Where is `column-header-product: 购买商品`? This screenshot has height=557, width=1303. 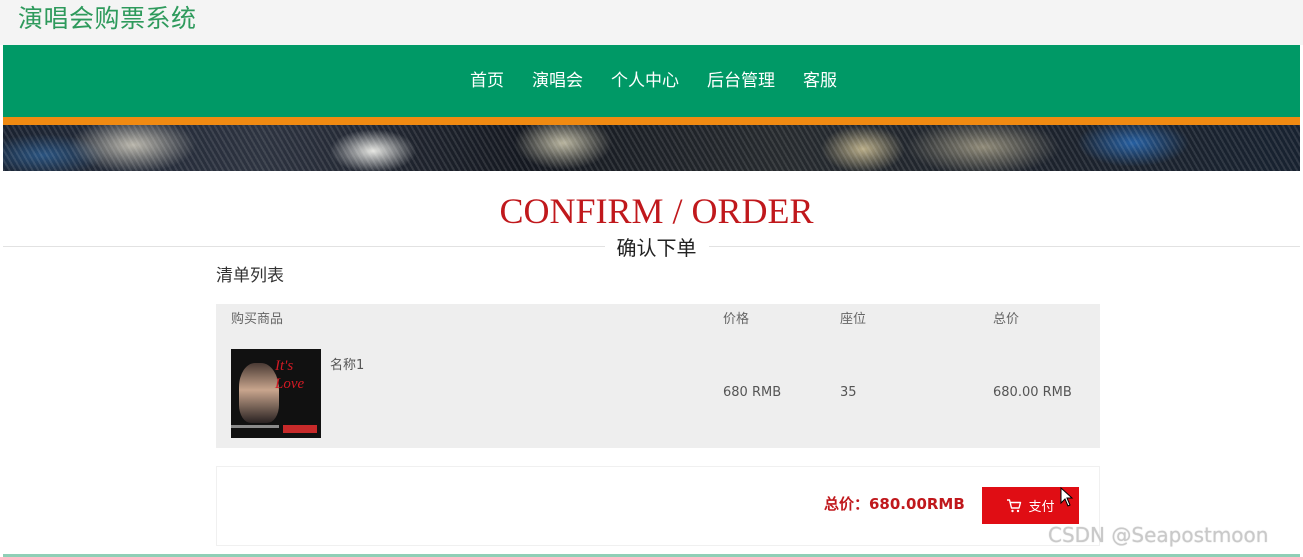 column-header-product: 购买商品 is located at coordinates (257, 319).